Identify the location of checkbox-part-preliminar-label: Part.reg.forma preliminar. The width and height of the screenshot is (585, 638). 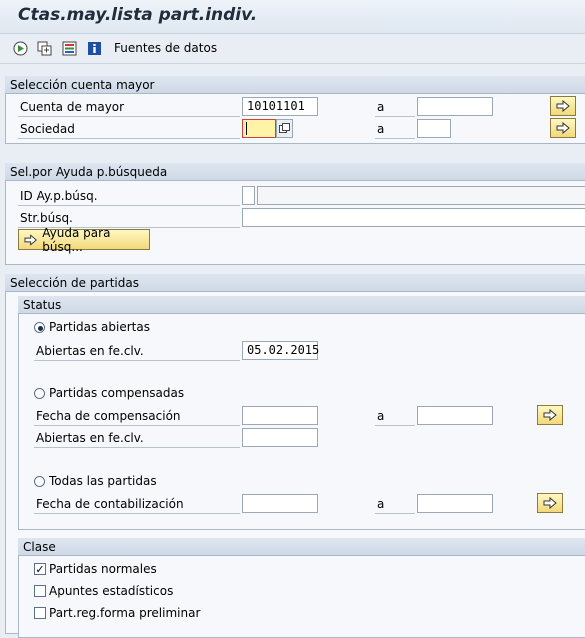
(125, 613).